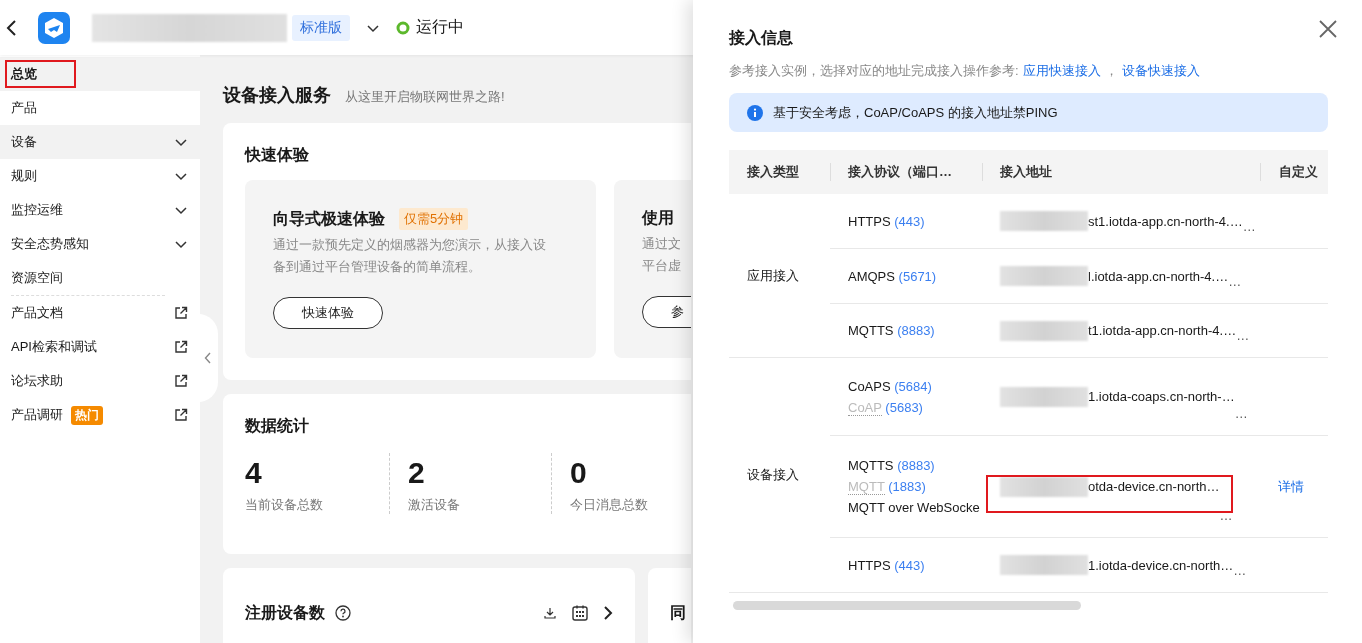 The height and width of the screenshot is (643, 1362). I want to click on sidebar-item: 资源空间, so click(100, 278).